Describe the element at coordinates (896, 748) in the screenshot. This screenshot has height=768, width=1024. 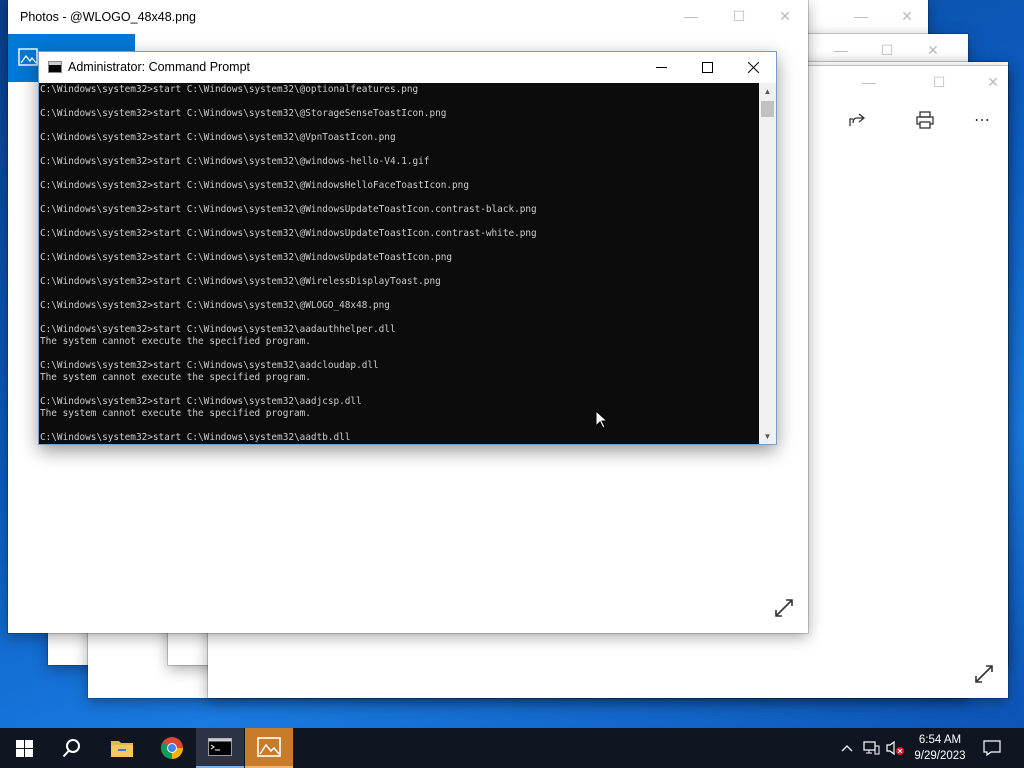
I see `volume-muted-icon` at that location.